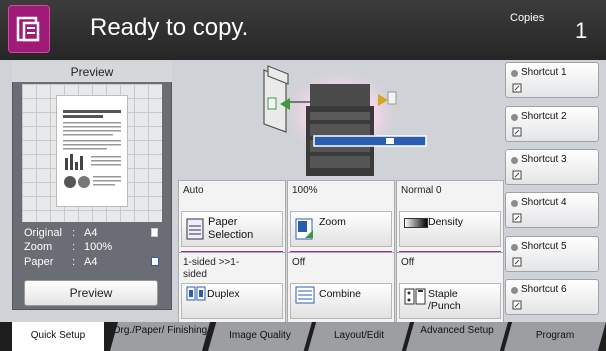 The width and height of the screenshot is (606, 351). I want to click on paper-icon, so click(195, 229).